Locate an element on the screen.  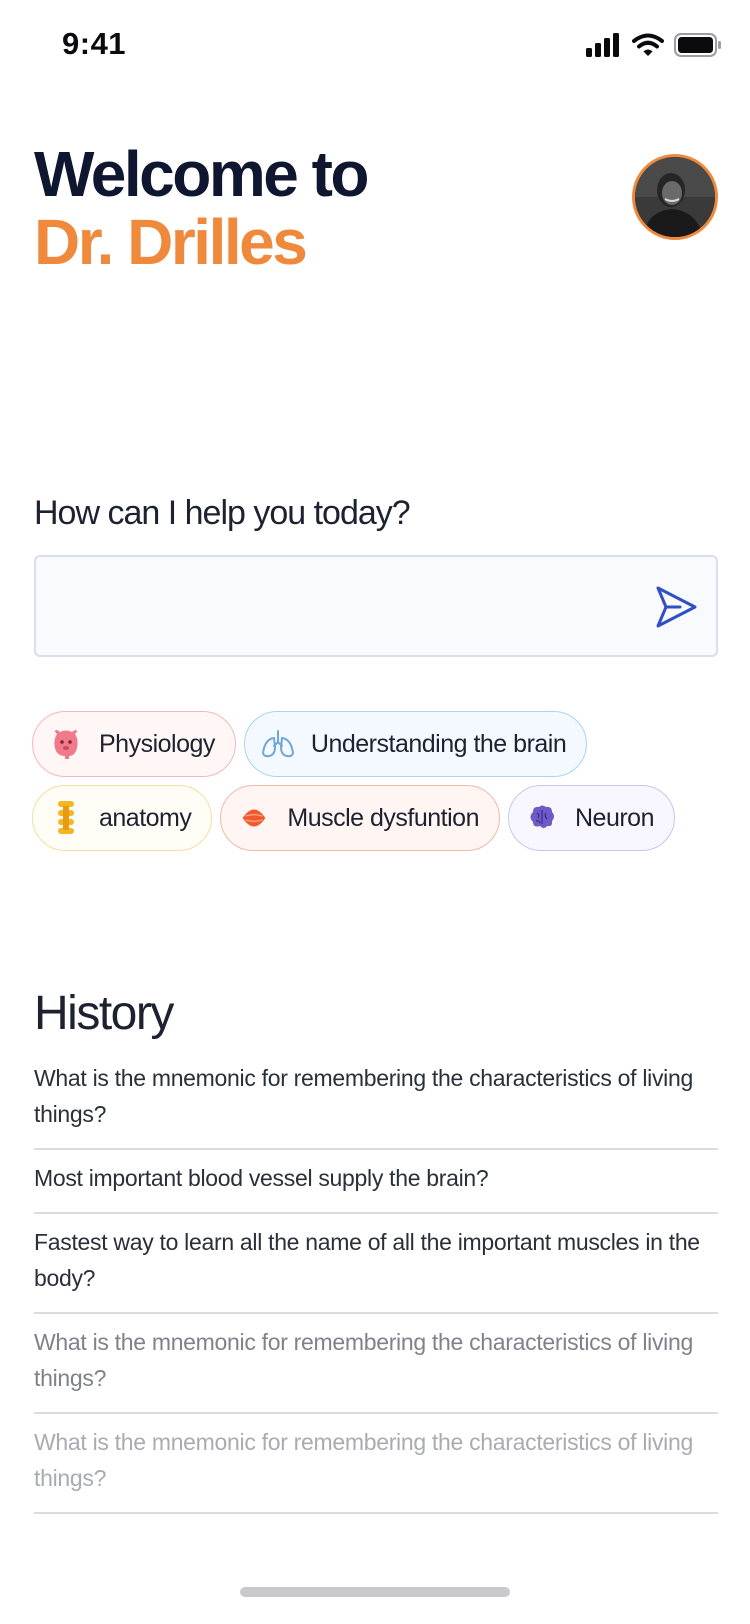
send-icon is located at coordinates (676, 607).